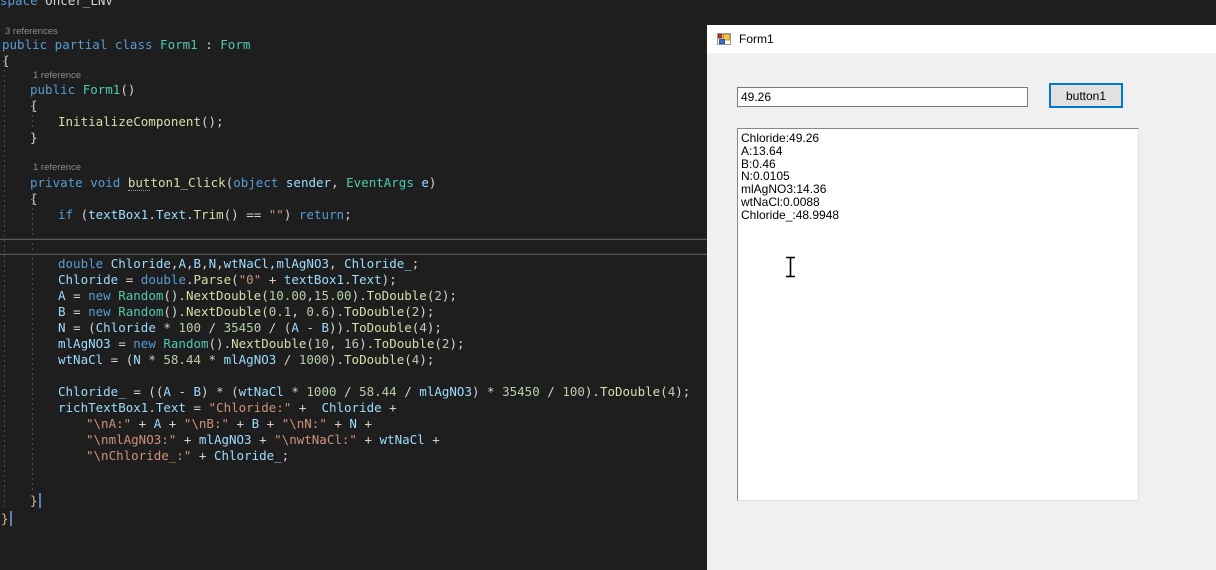 Image resolution: width=1216 pixels, height=570 pixels. I want to click on chloride-input, so click(882, 97).